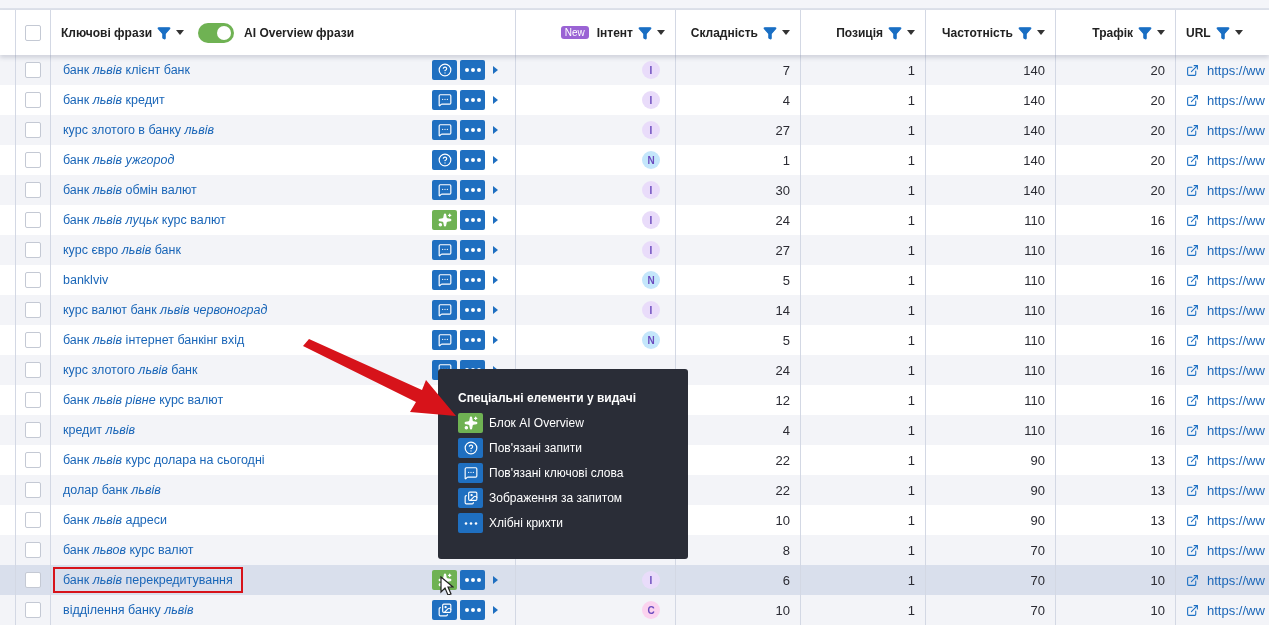  Describe the element at coordinates (128, 550) in the screenshot. I see `keyword-link: банк львов курс валют` at that location.